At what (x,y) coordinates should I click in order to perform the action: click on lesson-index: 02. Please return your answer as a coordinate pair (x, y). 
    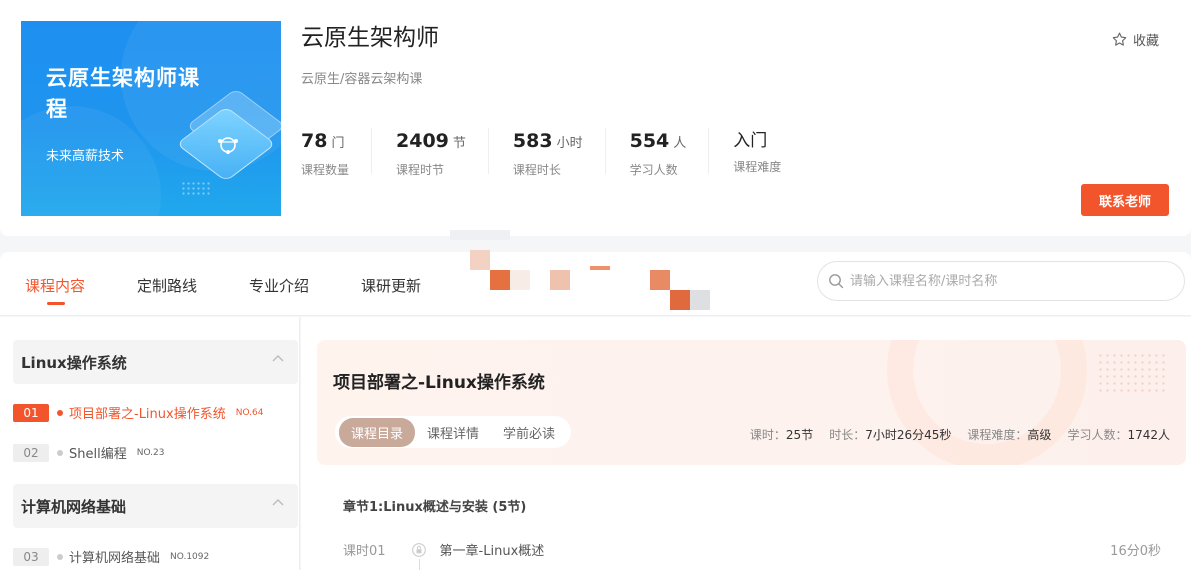
    Looking at the image, I should click on (31, 452).